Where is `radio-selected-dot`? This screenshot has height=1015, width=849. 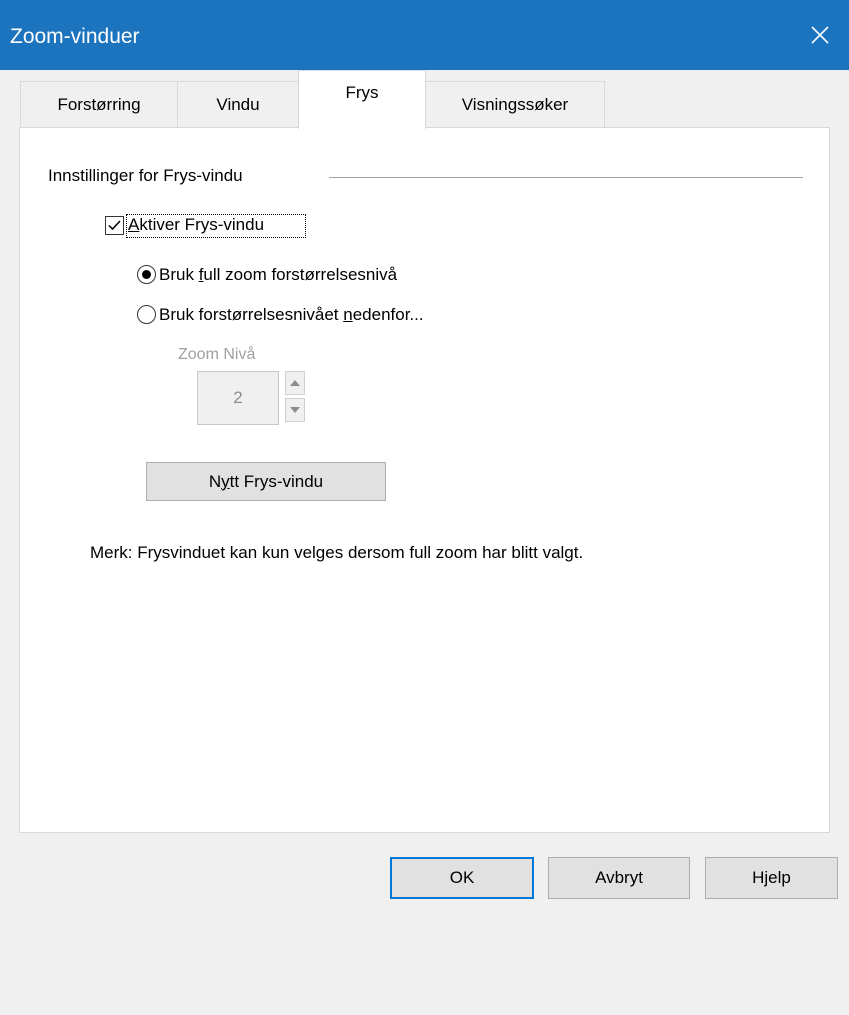 radio-selected-dot is located at coordinates (146, 274).